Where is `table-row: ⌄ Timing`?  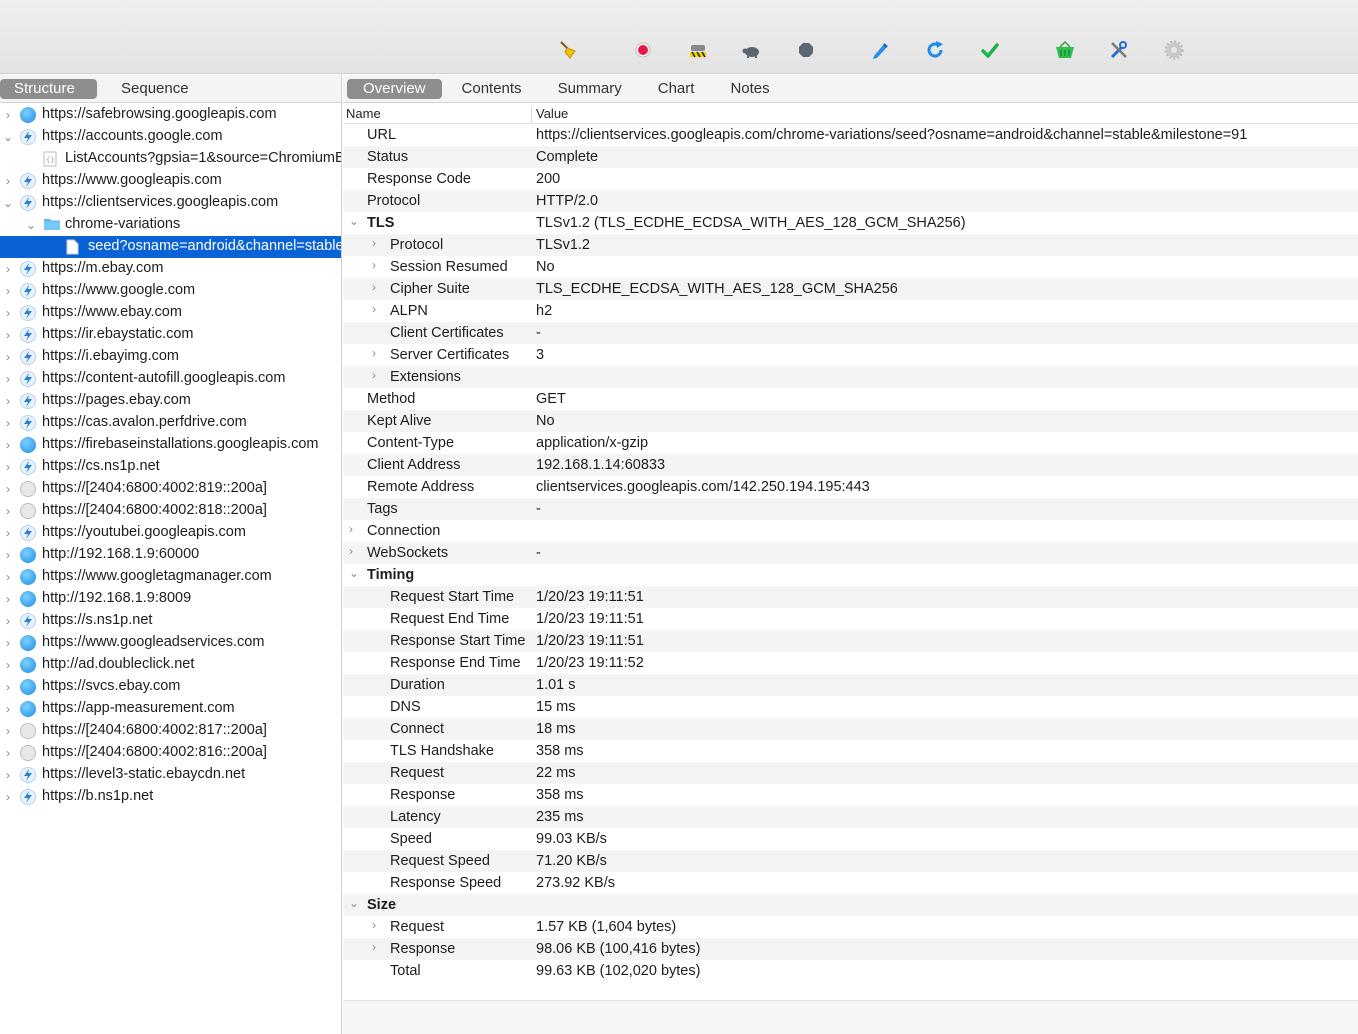 table-row: ⌄ Timing is located at coordinates (850, 575).